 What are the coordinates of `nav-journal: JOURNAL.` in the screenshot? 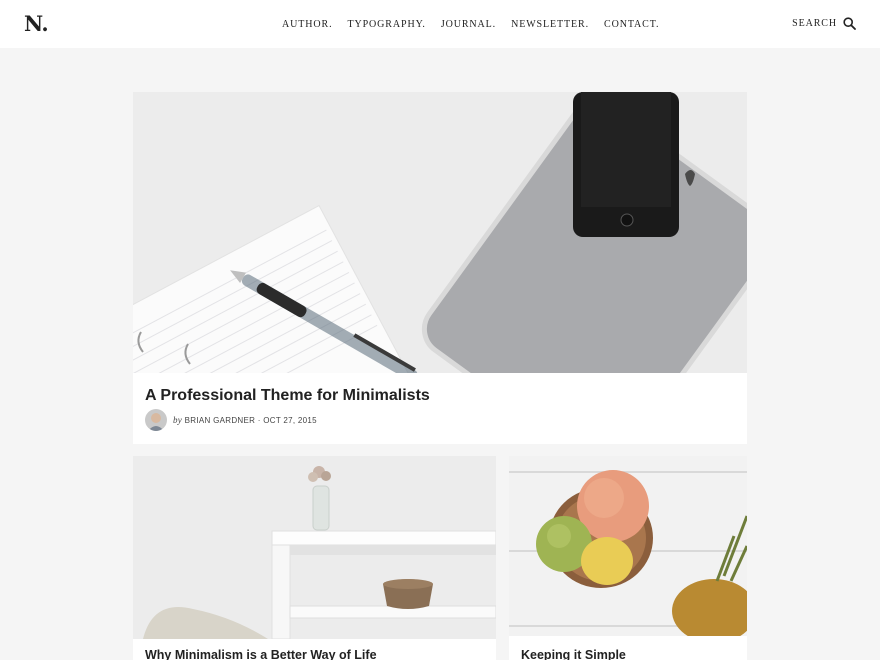 It's located at (468, 24).